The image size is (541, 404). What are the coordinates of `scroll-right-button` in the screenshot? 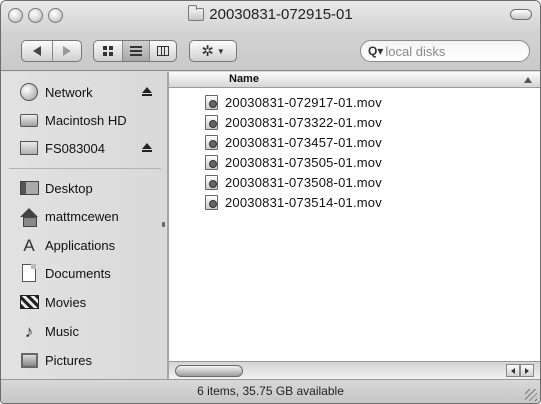 It's located at (527, 370).